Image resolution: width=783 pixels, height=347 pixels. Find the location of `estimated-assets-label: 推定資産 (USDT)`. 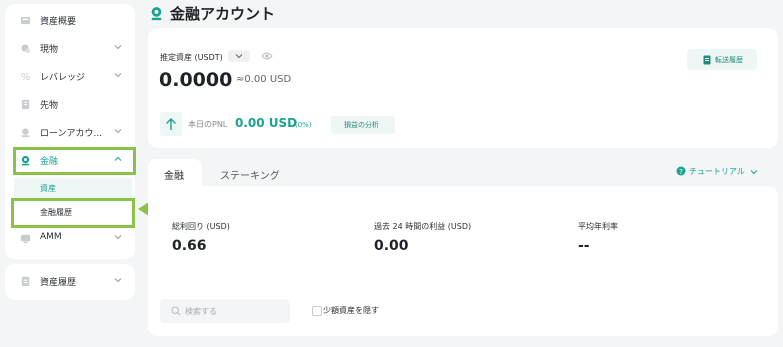

estimated-assets-label: 推定資産 (USDT) is located at coordinates (191, 57).